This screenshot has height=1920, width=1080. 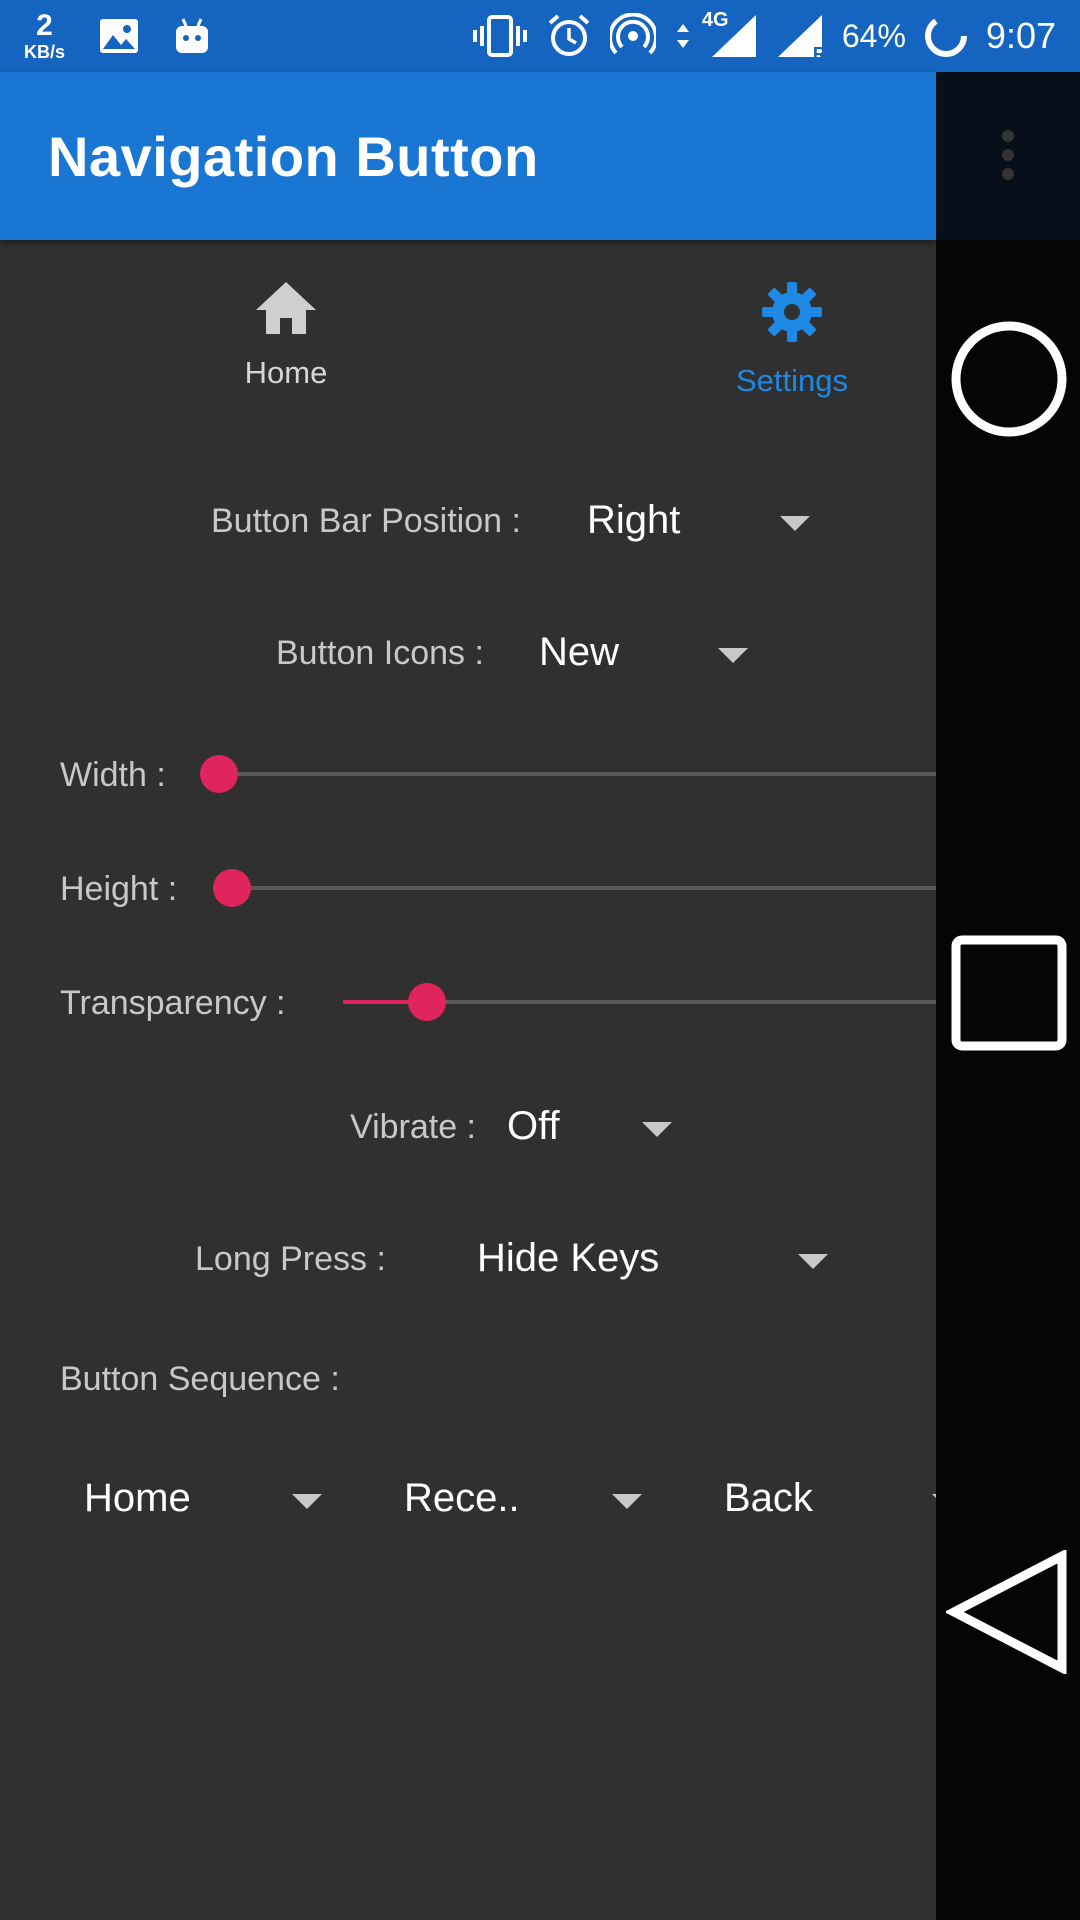 What do you see at coordinates (632, 36) in the screenshot?
I see `hotspot-icon` at bounding box center [632, 36].